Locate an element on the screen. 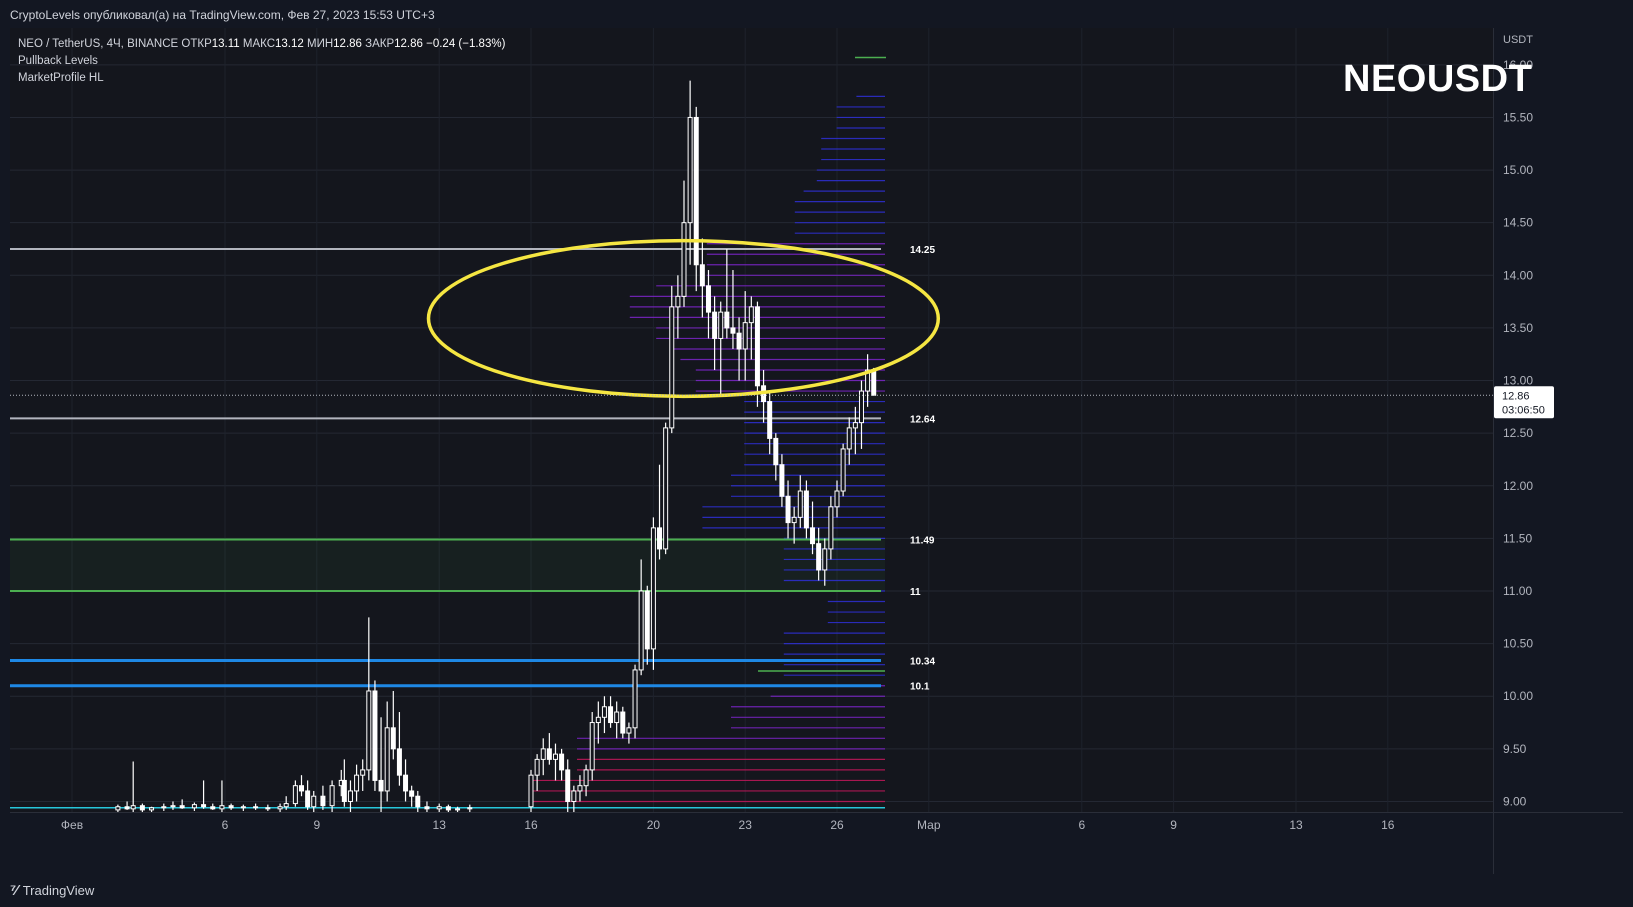 The image size is (1633, 907). level-label: 12.64 is located at coordinates (922, 419).